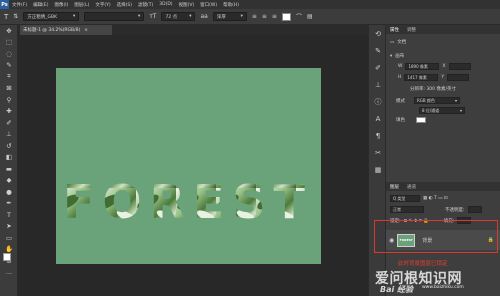  I want to click on close-icon: ×, so click(86, 30).